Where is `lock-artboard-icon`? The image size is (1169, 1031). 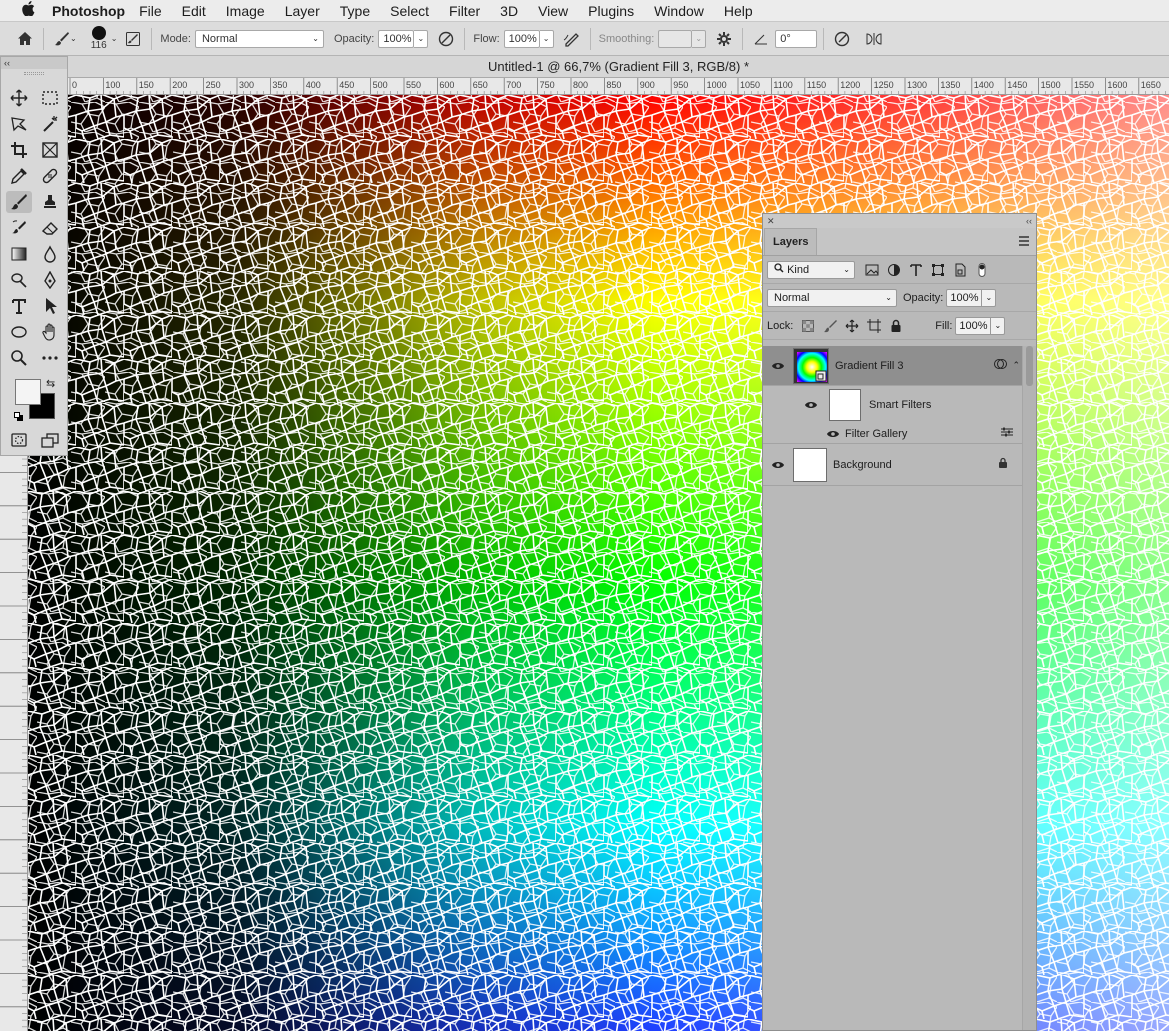 lock-artboard-icon is located at coordinates (874, 326).